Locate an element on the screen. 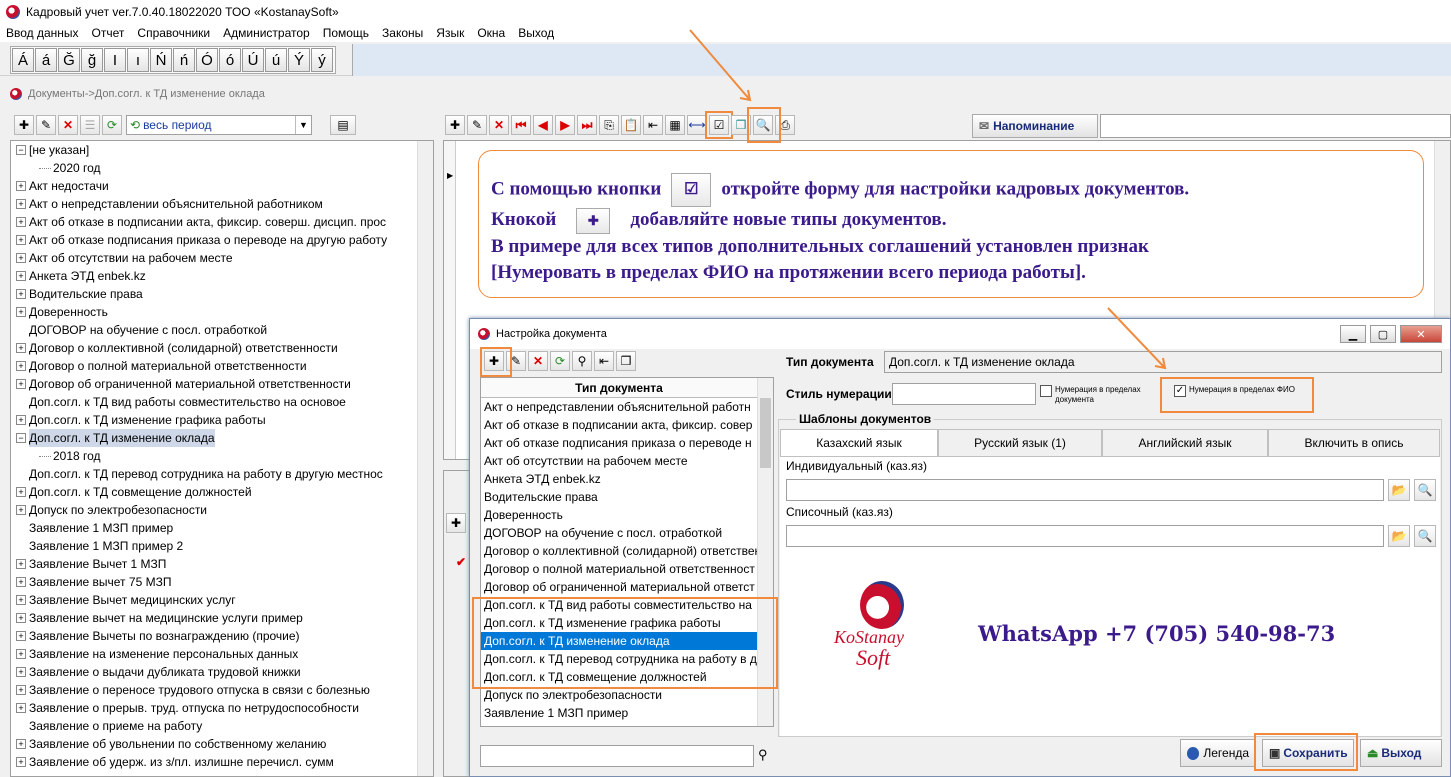 The image size is (1451, 777). tree-scrollbar is located at coordinates (425, 458).